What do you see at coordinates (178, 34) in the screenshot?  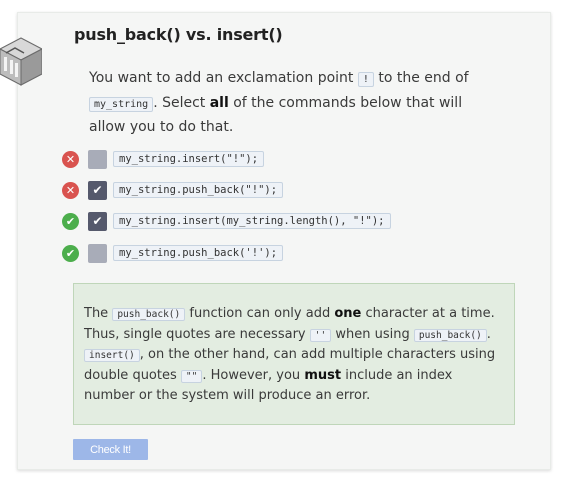 I see `page-title: push_back() vs. insert()` at bounding box center [178, 34].